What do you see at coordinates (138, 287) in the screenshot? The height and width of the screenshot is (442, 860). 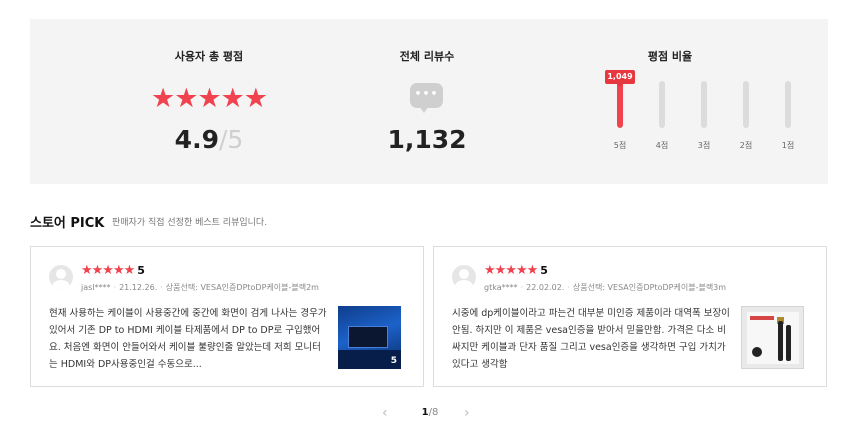 I see `review-date: 21.12.26.` at bounding box center [138, 287].